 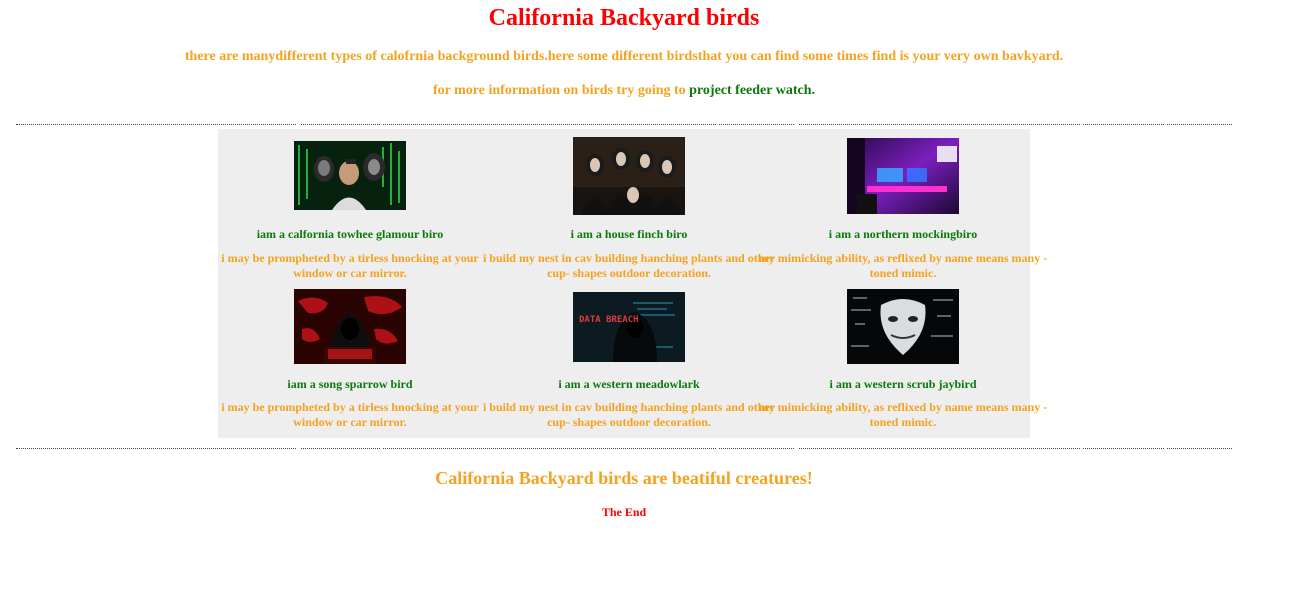 I want to click on hooded-hacker-map-image-icon, so click(x=350, y=326).